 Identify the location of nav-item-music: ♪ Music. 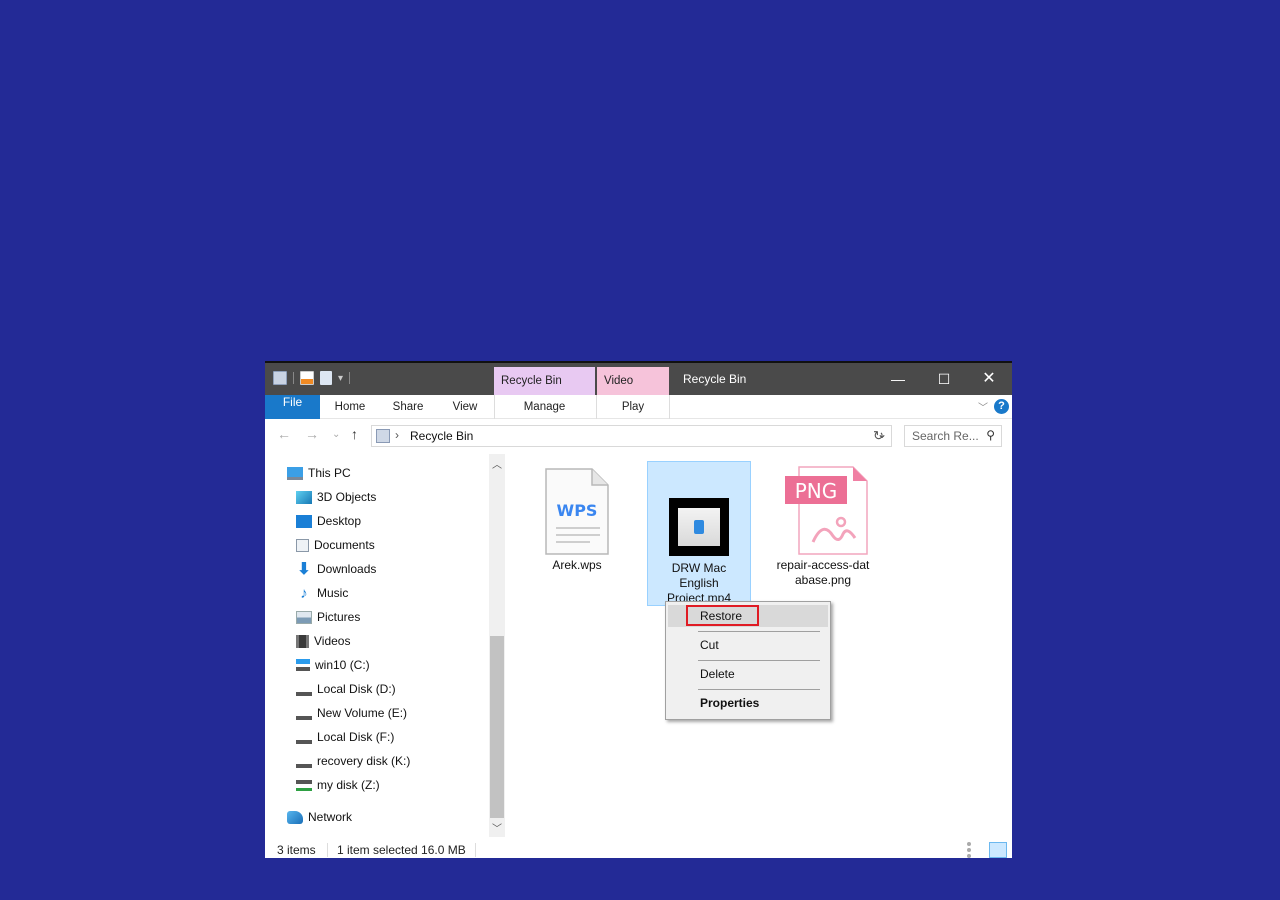
(322, 593).